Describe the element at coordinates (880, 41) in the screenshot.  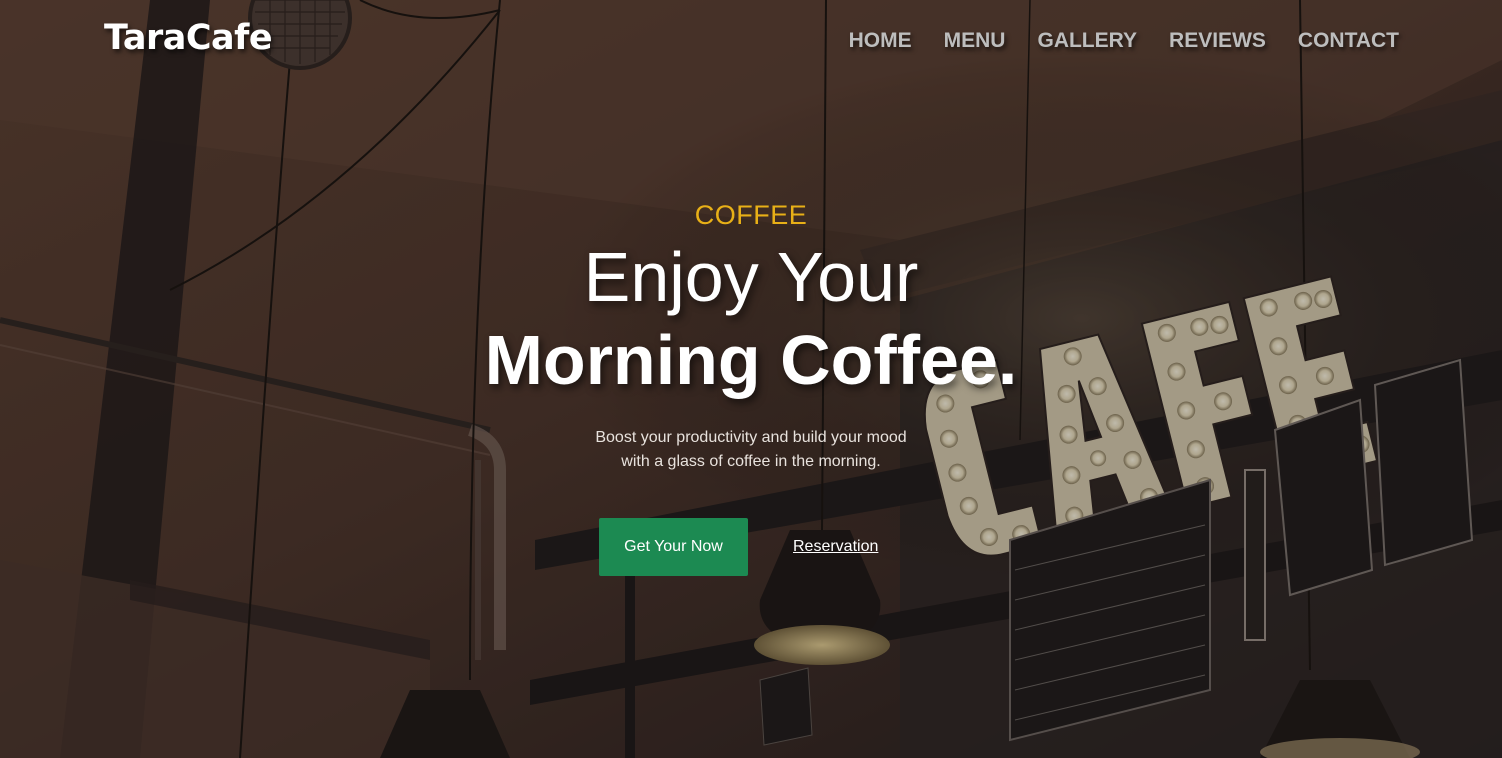
I see `nav-item-home: HOME` at that location.